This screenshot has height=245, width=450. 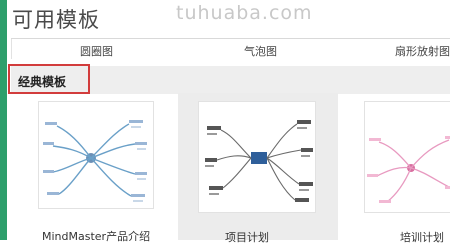 What do you see at coordinates (230, 48) in the screenshot?
I see `top-template-row` at bounding box center [230, 48].